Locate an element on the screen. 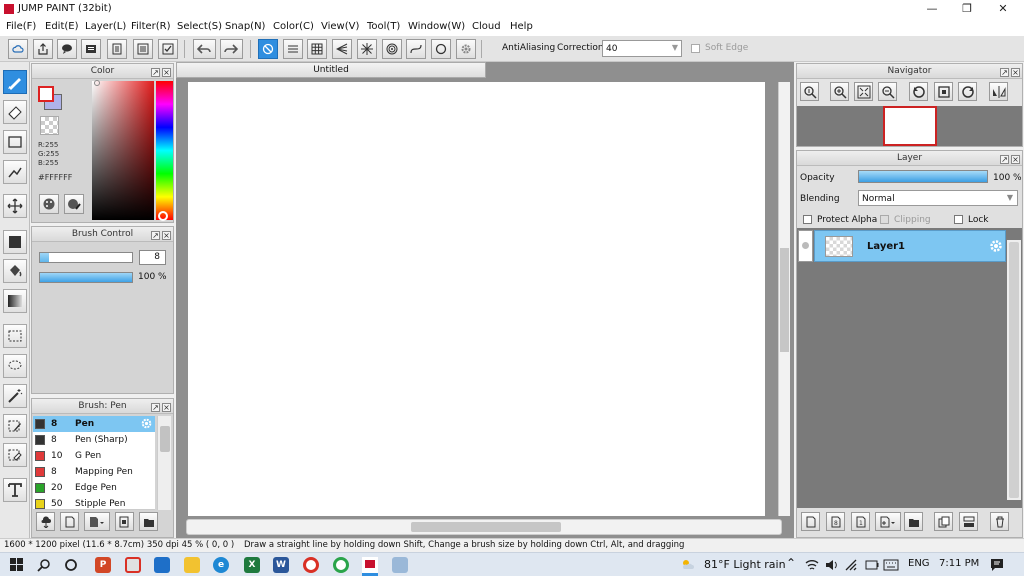 Image resolution: width=1024 pixels, height=576 pixels. new-brush-button is located at coordinates (69, 521).